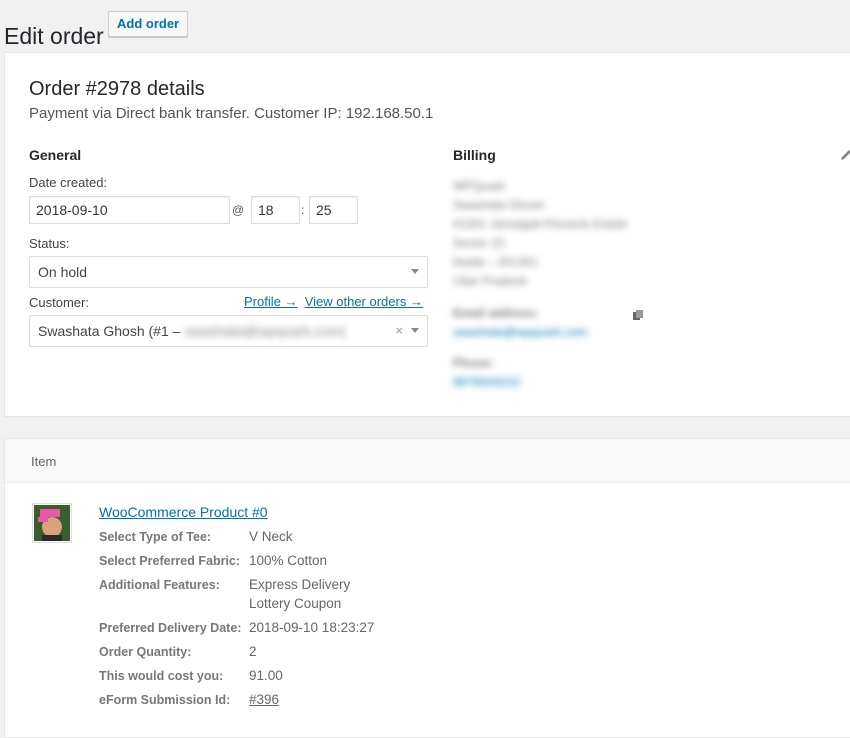  What do you see at coordinates (68, 182) in the screenshot?
I see `date-created-label: Date created:` at bounding box center [68, 182].